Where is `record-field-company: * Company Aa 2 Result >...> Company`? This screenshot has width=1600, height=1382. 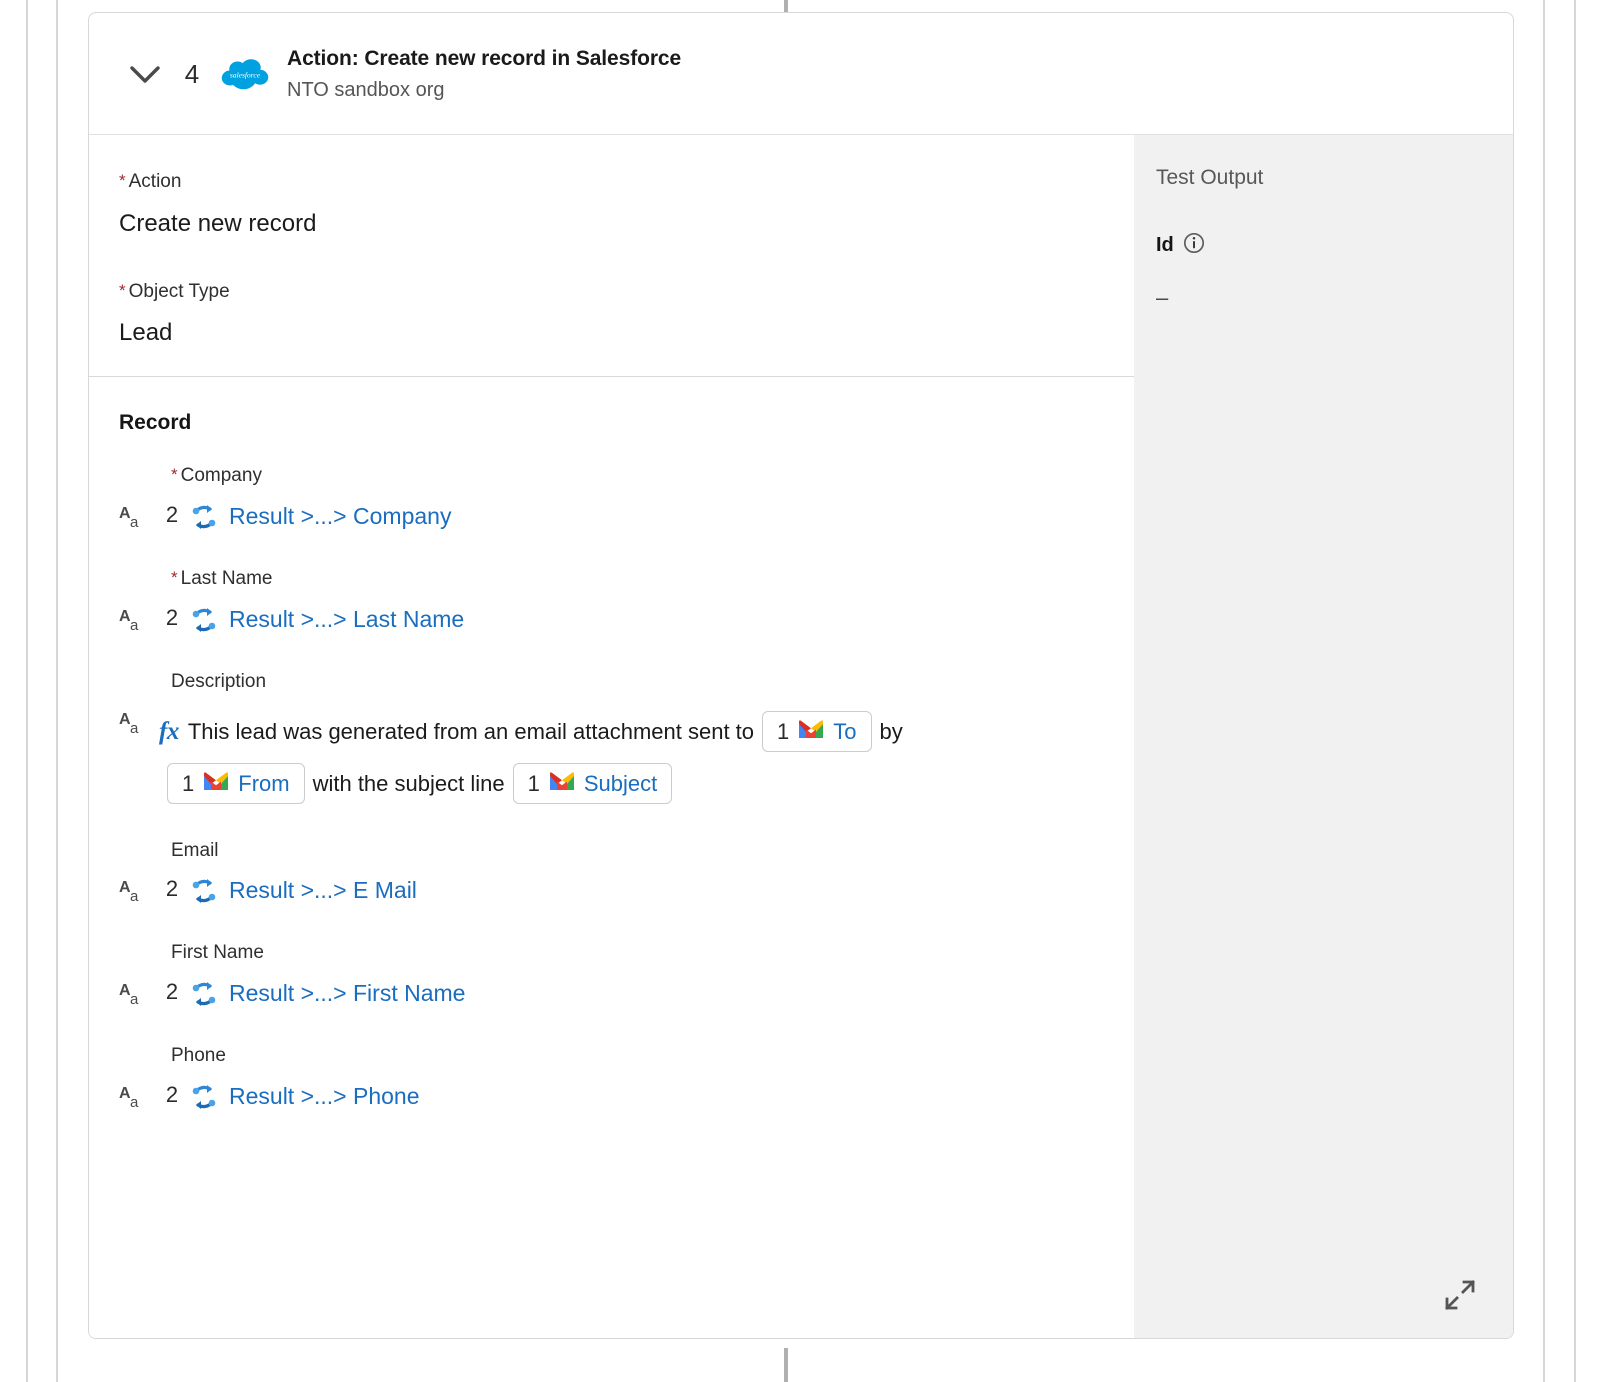 record-field-company: * Company Aa 2 Result >...> Company is located at coordinates (626, 501).